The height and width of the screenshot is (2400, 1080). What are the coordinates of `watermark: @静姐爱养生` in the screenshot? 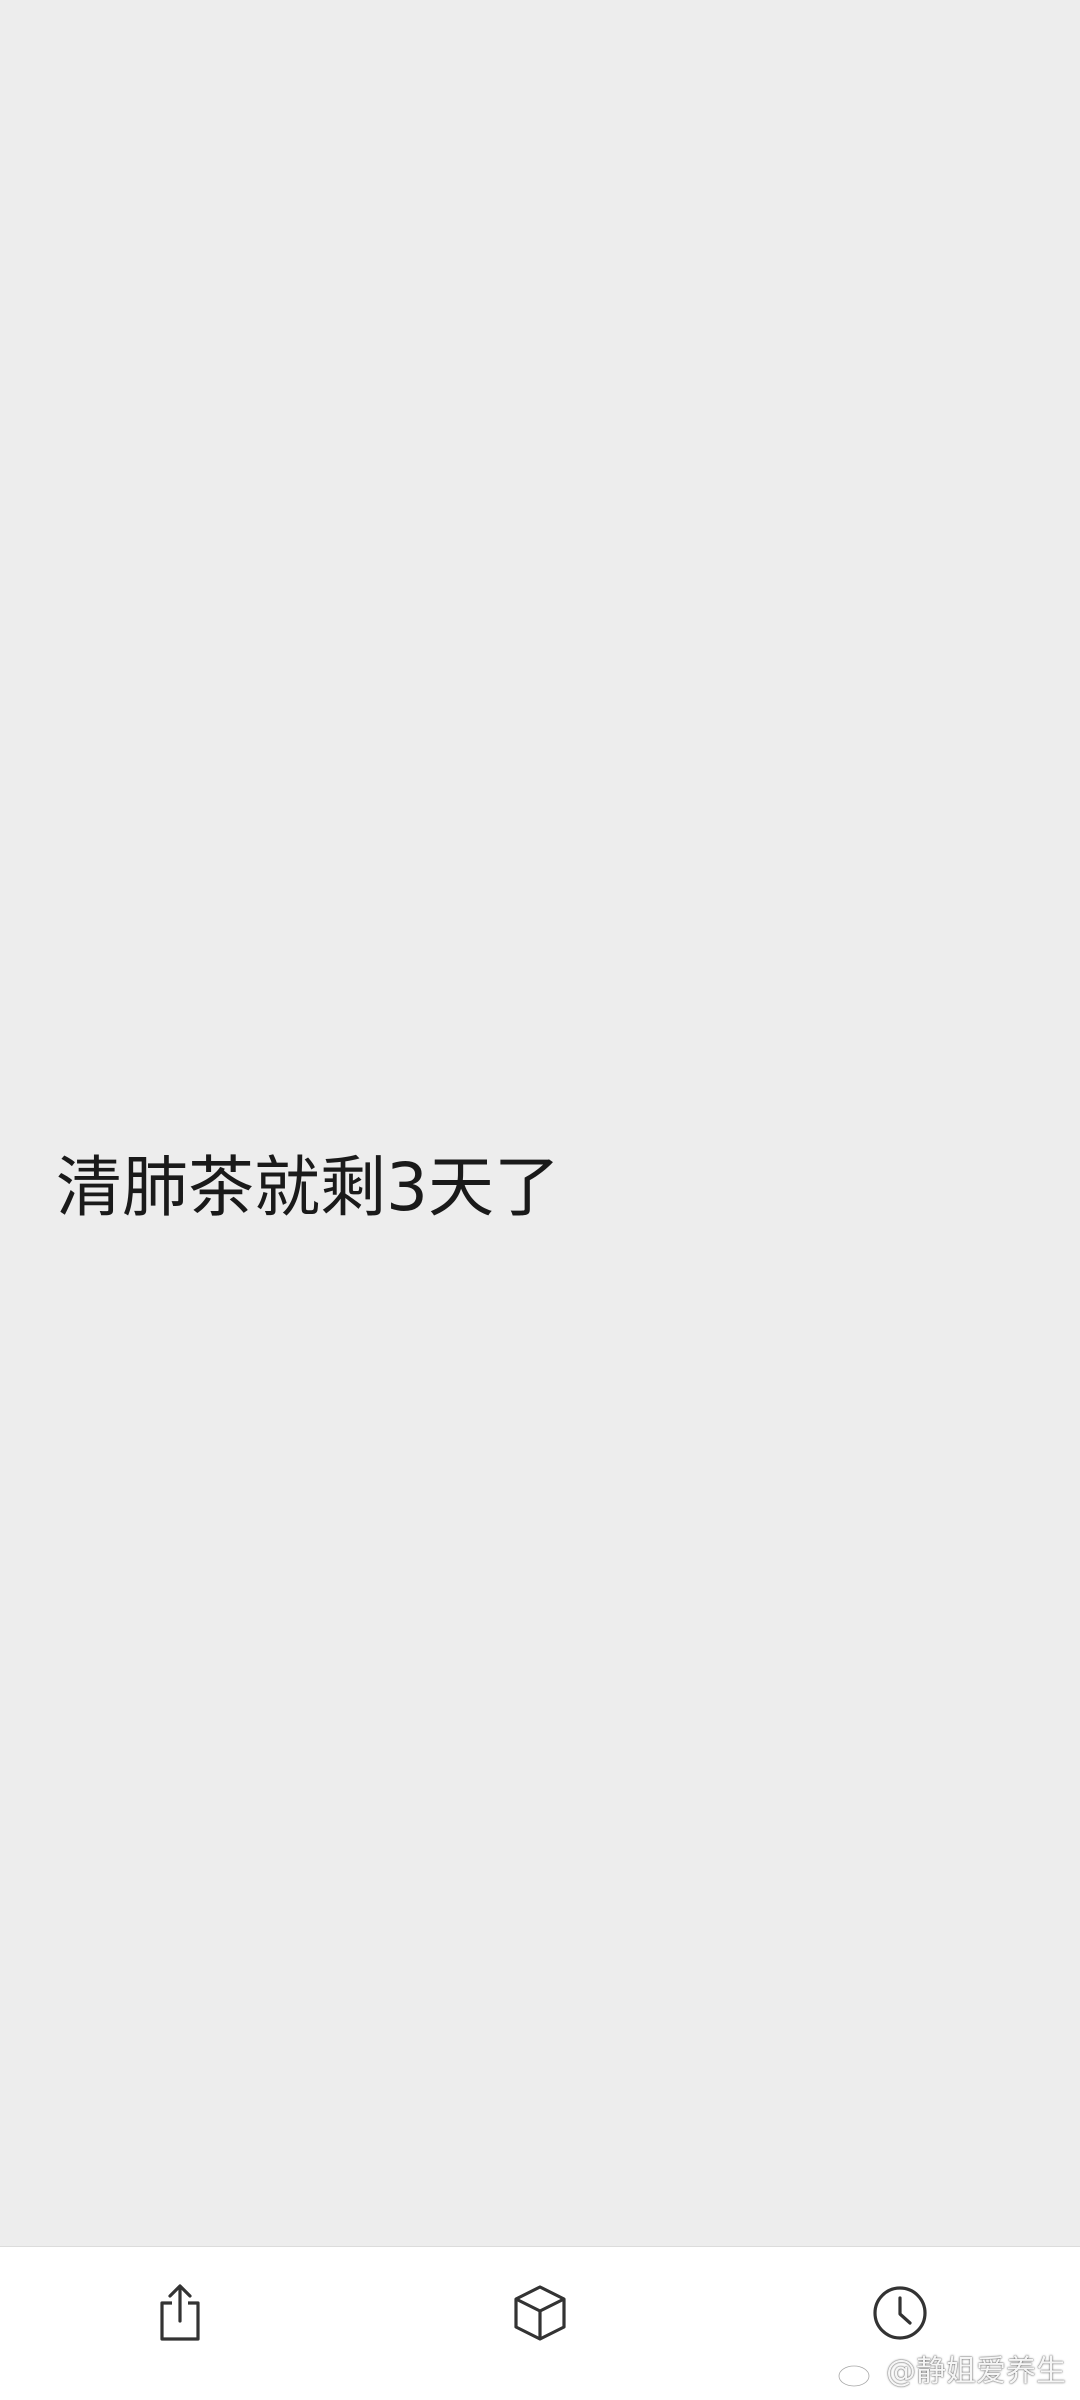 It's located at (951, 2372).